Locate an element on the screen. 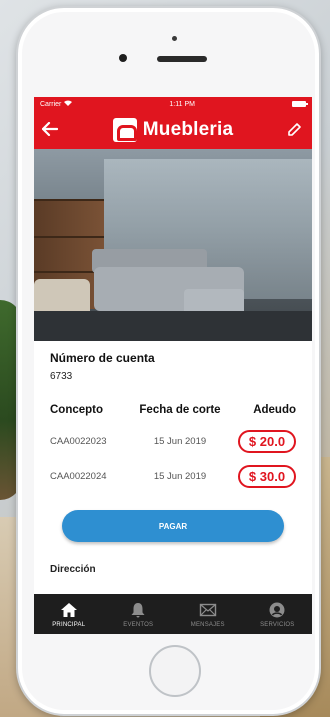 The image size is (330, 717). battery-icon is located at coordinates (299, 104).